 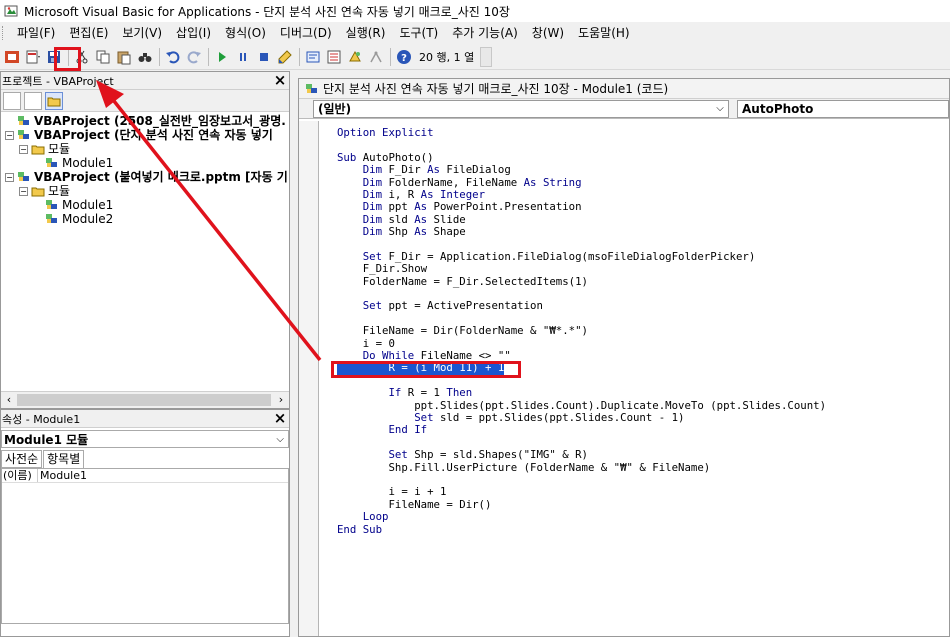 What do you see at coordinates (643, 504) in the screenshot?
I see `code-line: FileName = Dir()` at bounding box center [643, 504].